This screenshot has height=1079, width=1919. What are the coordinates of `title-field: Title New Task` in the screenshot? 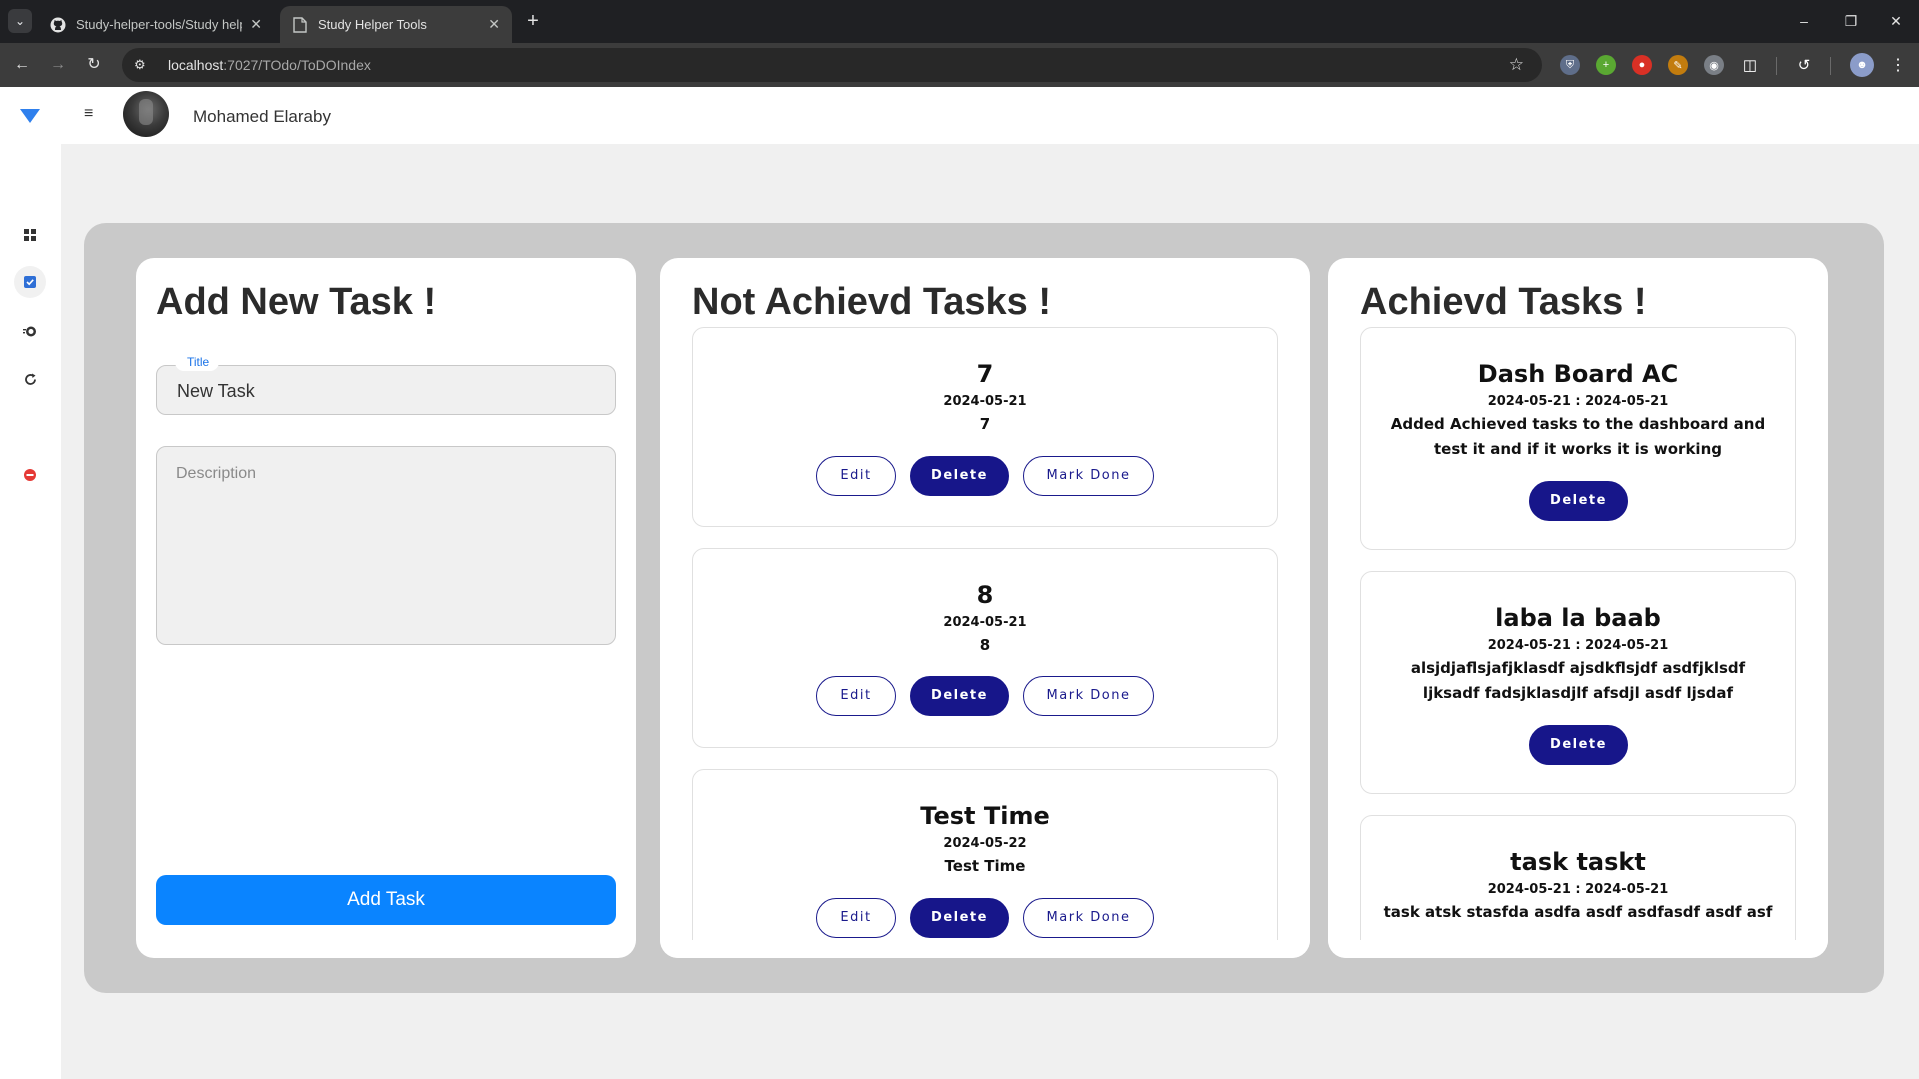 It's located at (386, 384).